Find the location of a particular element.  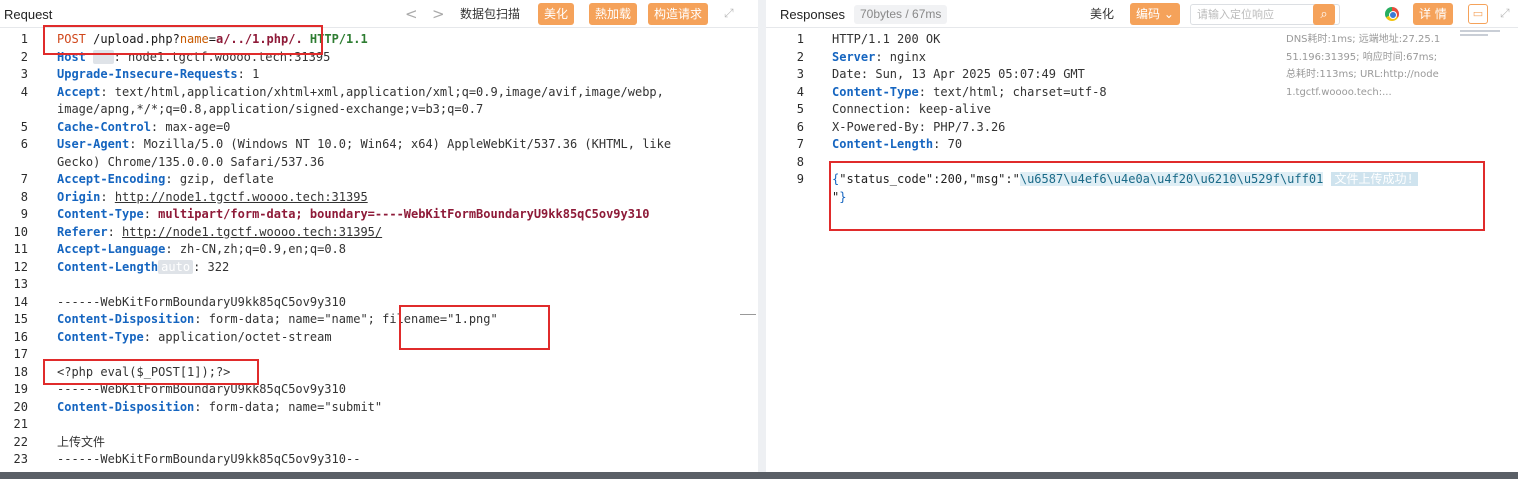

chrome-icon is located at coordinates (1392, 14).